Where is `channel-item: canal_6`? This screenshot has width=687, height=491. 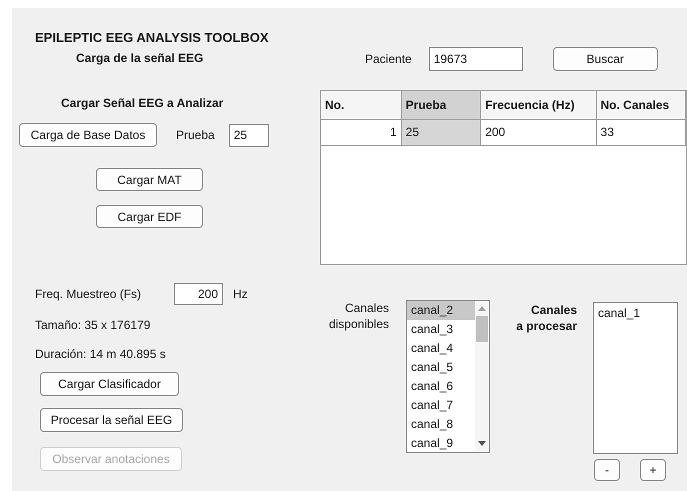
channel-item: canal_6 is located at coordinates (441, 386).